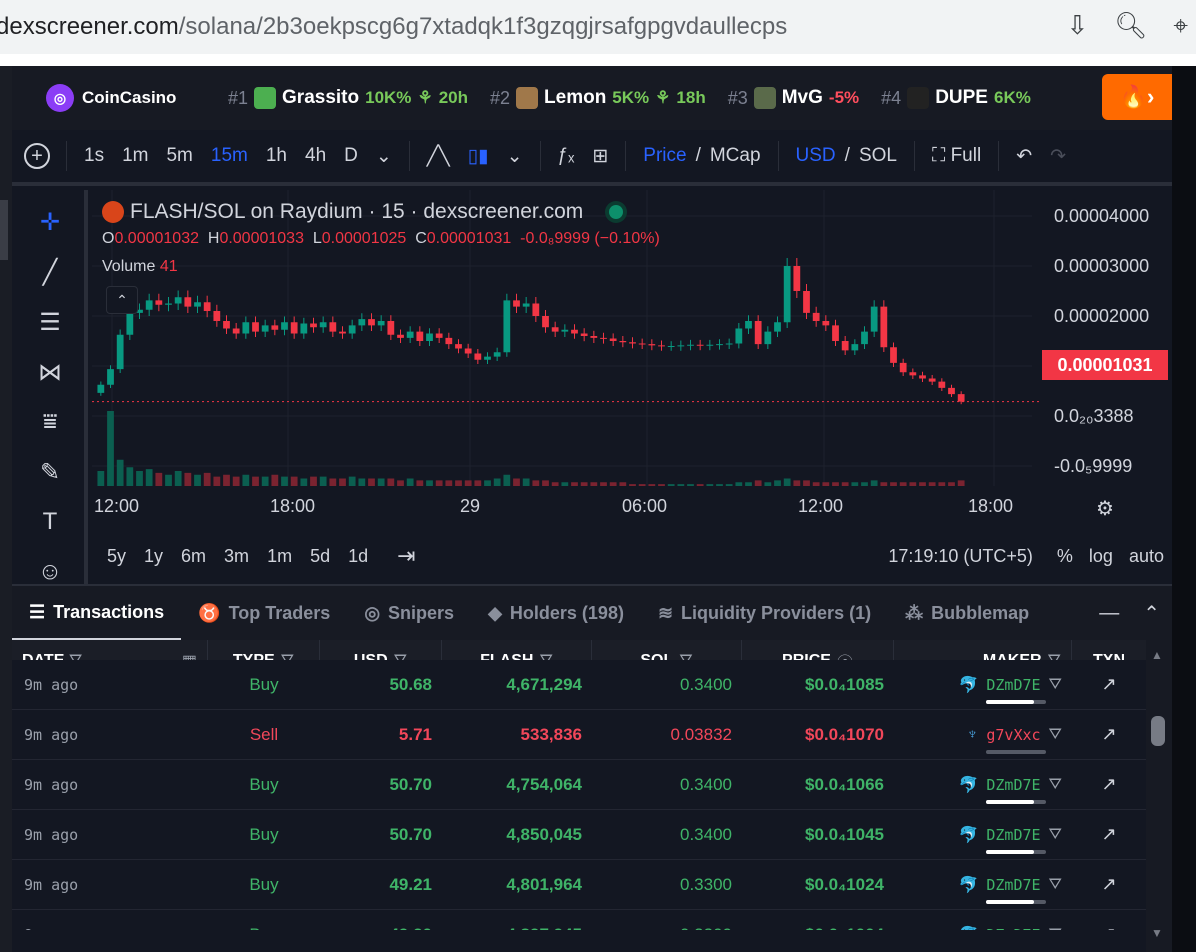 This screenshot has height=952, width=1196. I want to click on maker-id: g7vXxc, so click(1016, 740).